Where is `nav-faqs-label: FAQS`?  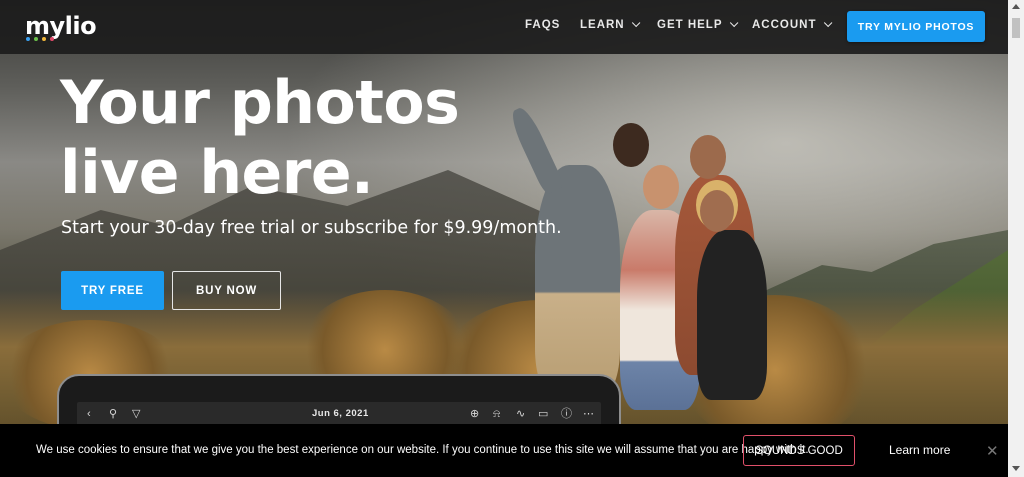
nav-faqs-label: FAQS is located at coordinates (543, 25).